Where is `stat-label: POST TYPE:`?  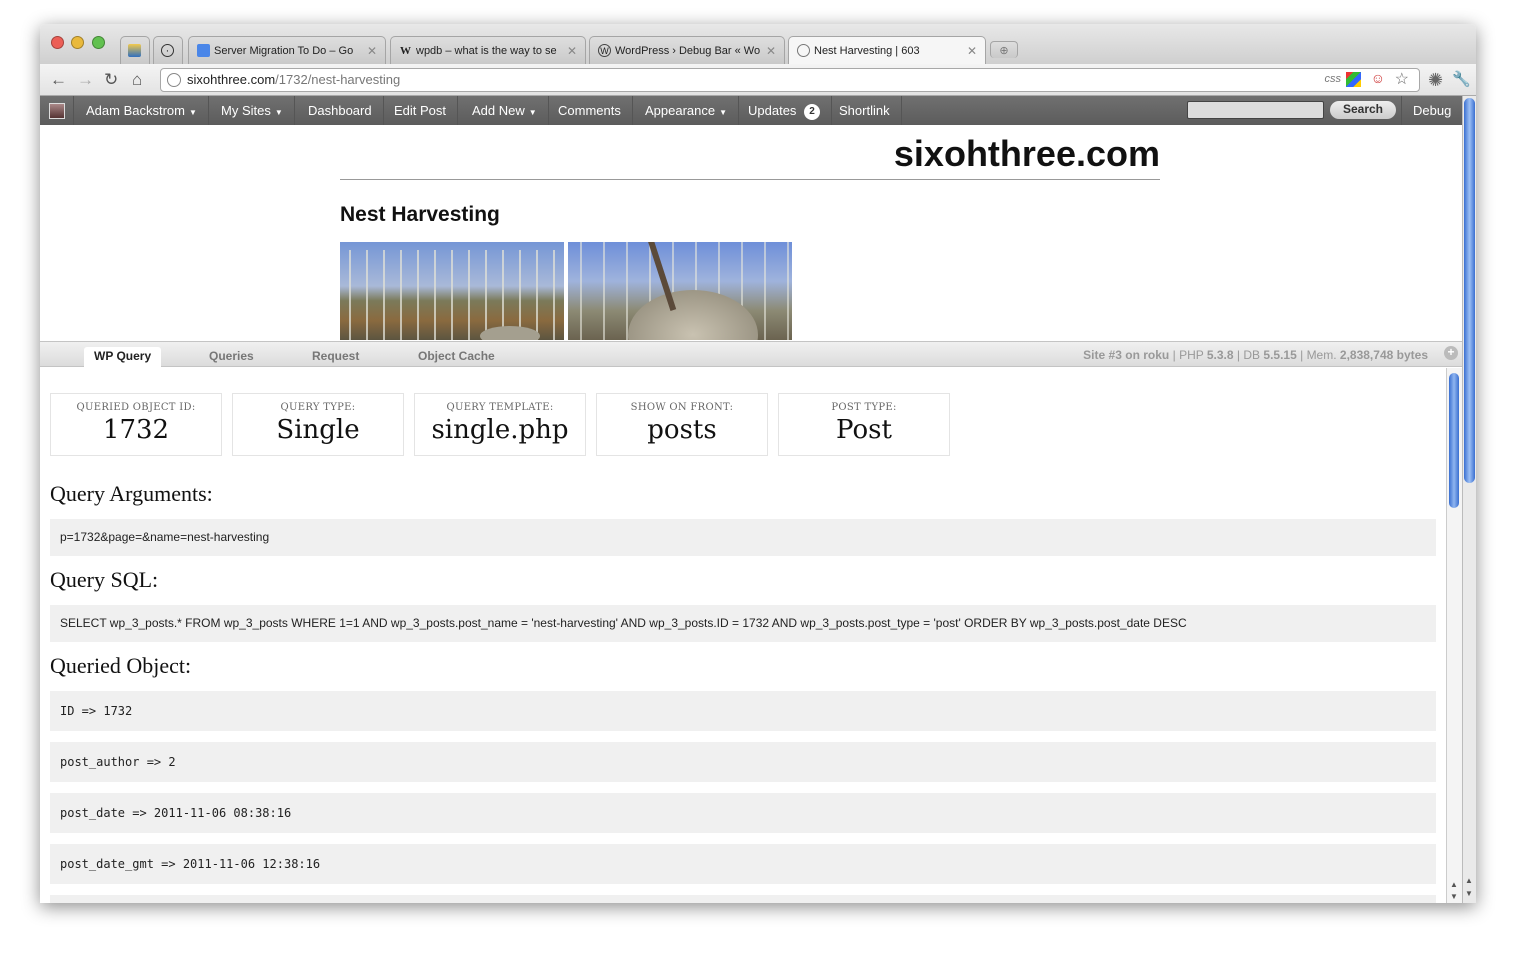 stat-label: POST TYPE: is located at coordinates (864, 407).